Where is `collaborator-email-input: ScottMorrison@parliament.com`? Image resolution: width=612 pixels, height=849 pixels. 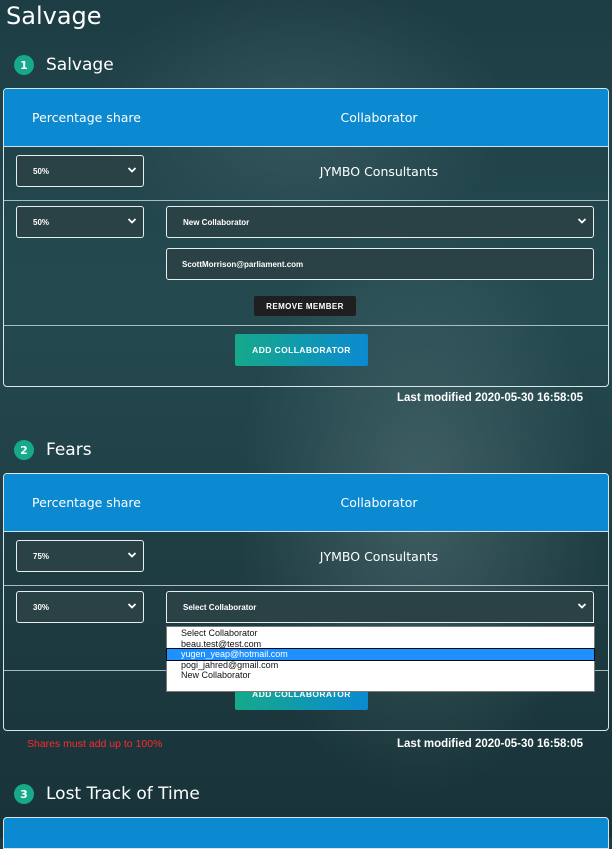
collaborator-email-input: ScottMorrison@parliament.com is located at coordinates (380, 264).